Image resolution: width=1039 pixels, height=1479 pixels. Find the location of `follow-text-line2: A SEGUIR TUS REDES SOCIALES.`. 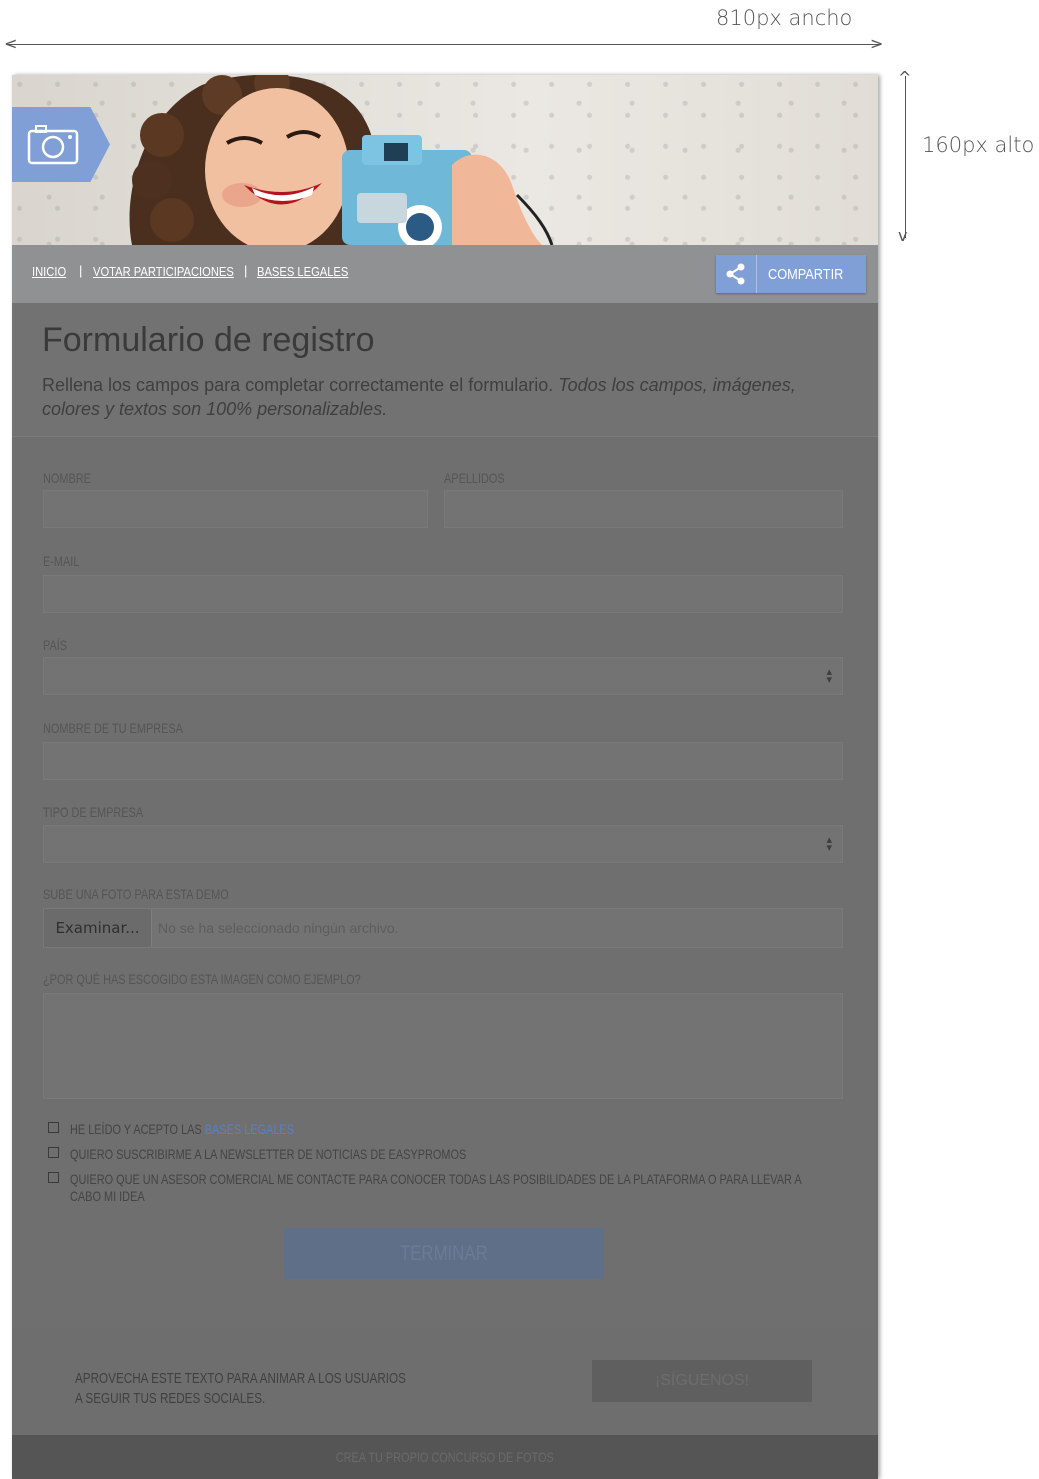

follow-text-line2: A SEGUIR TUS REDES SOCIALES. is located at coordinates (170, 1398).